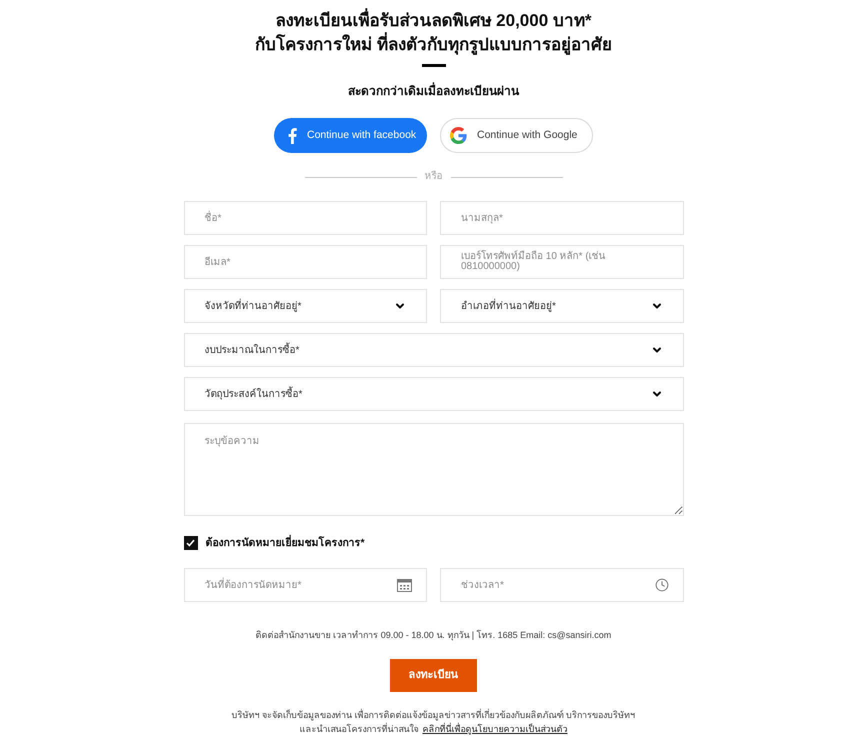  What do you see at coordinates (433, 675) in the screenshot?
I see `register-button: ลงทะเบียน` at bounding box center [433, 675].